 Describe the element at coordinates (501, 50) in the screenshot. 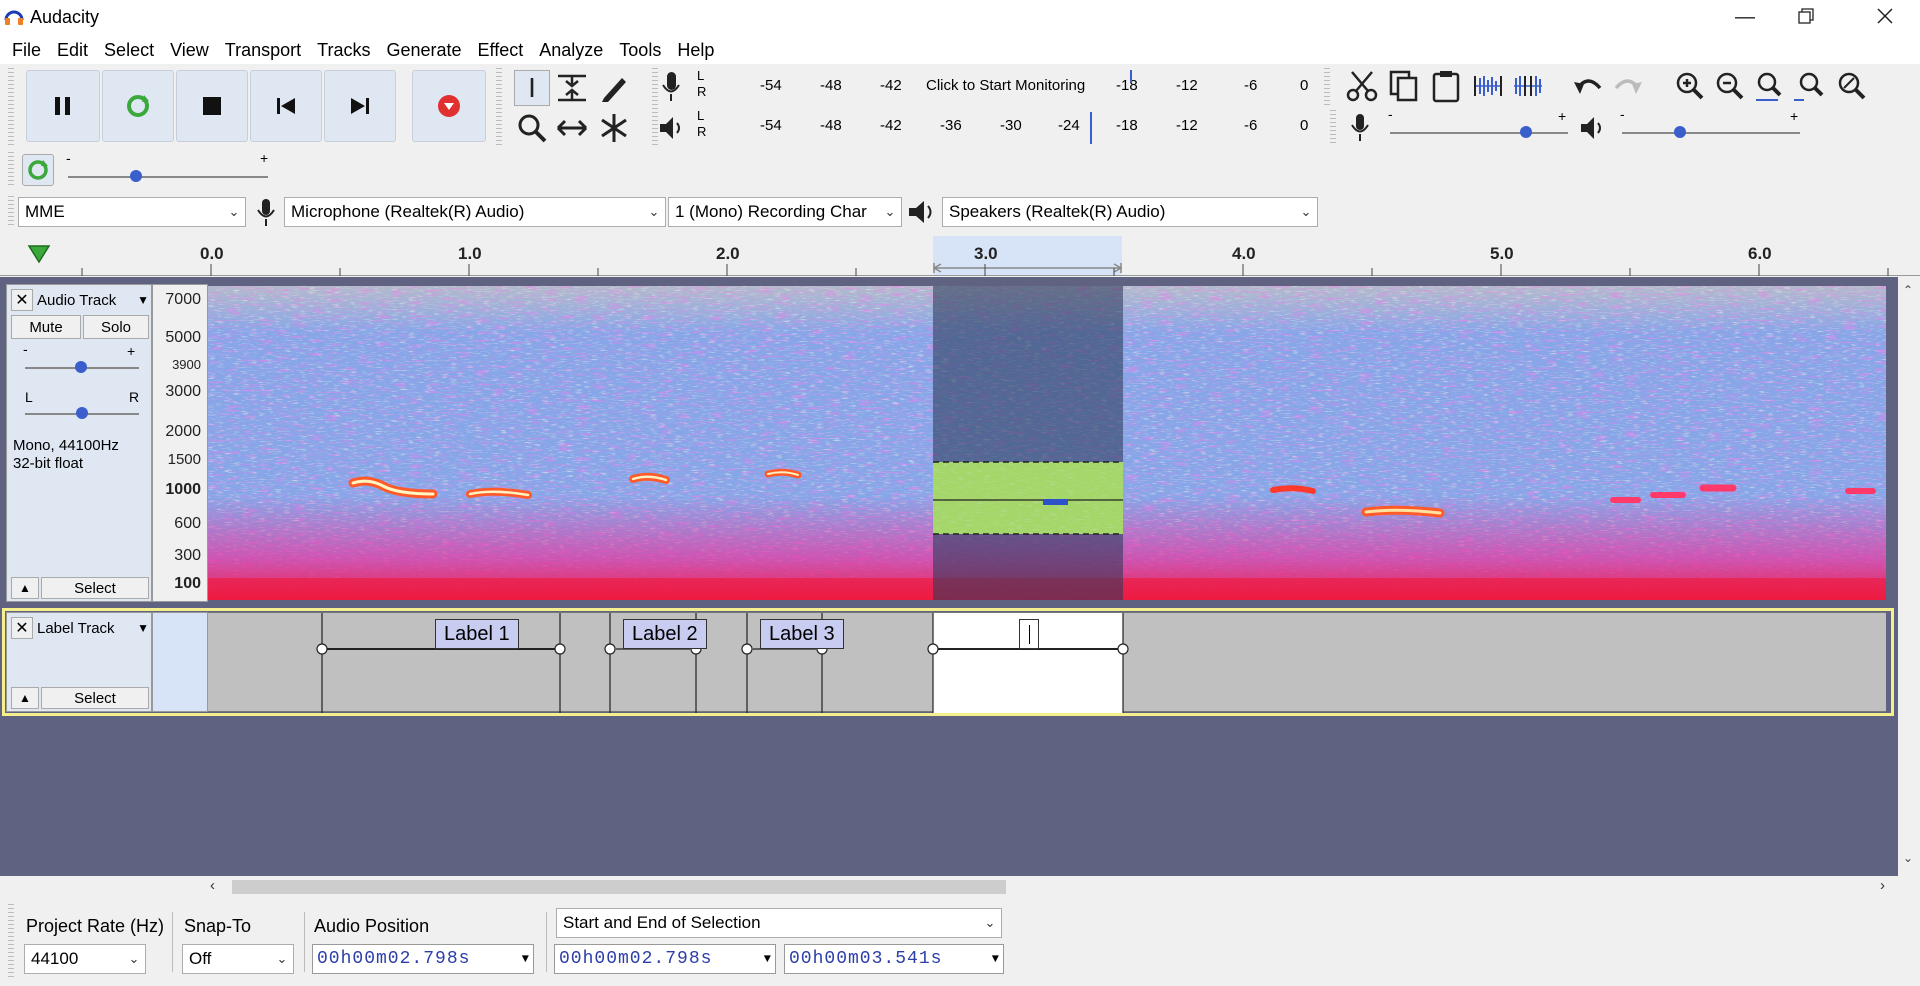

I see `menu-effect: Effect` at that location.